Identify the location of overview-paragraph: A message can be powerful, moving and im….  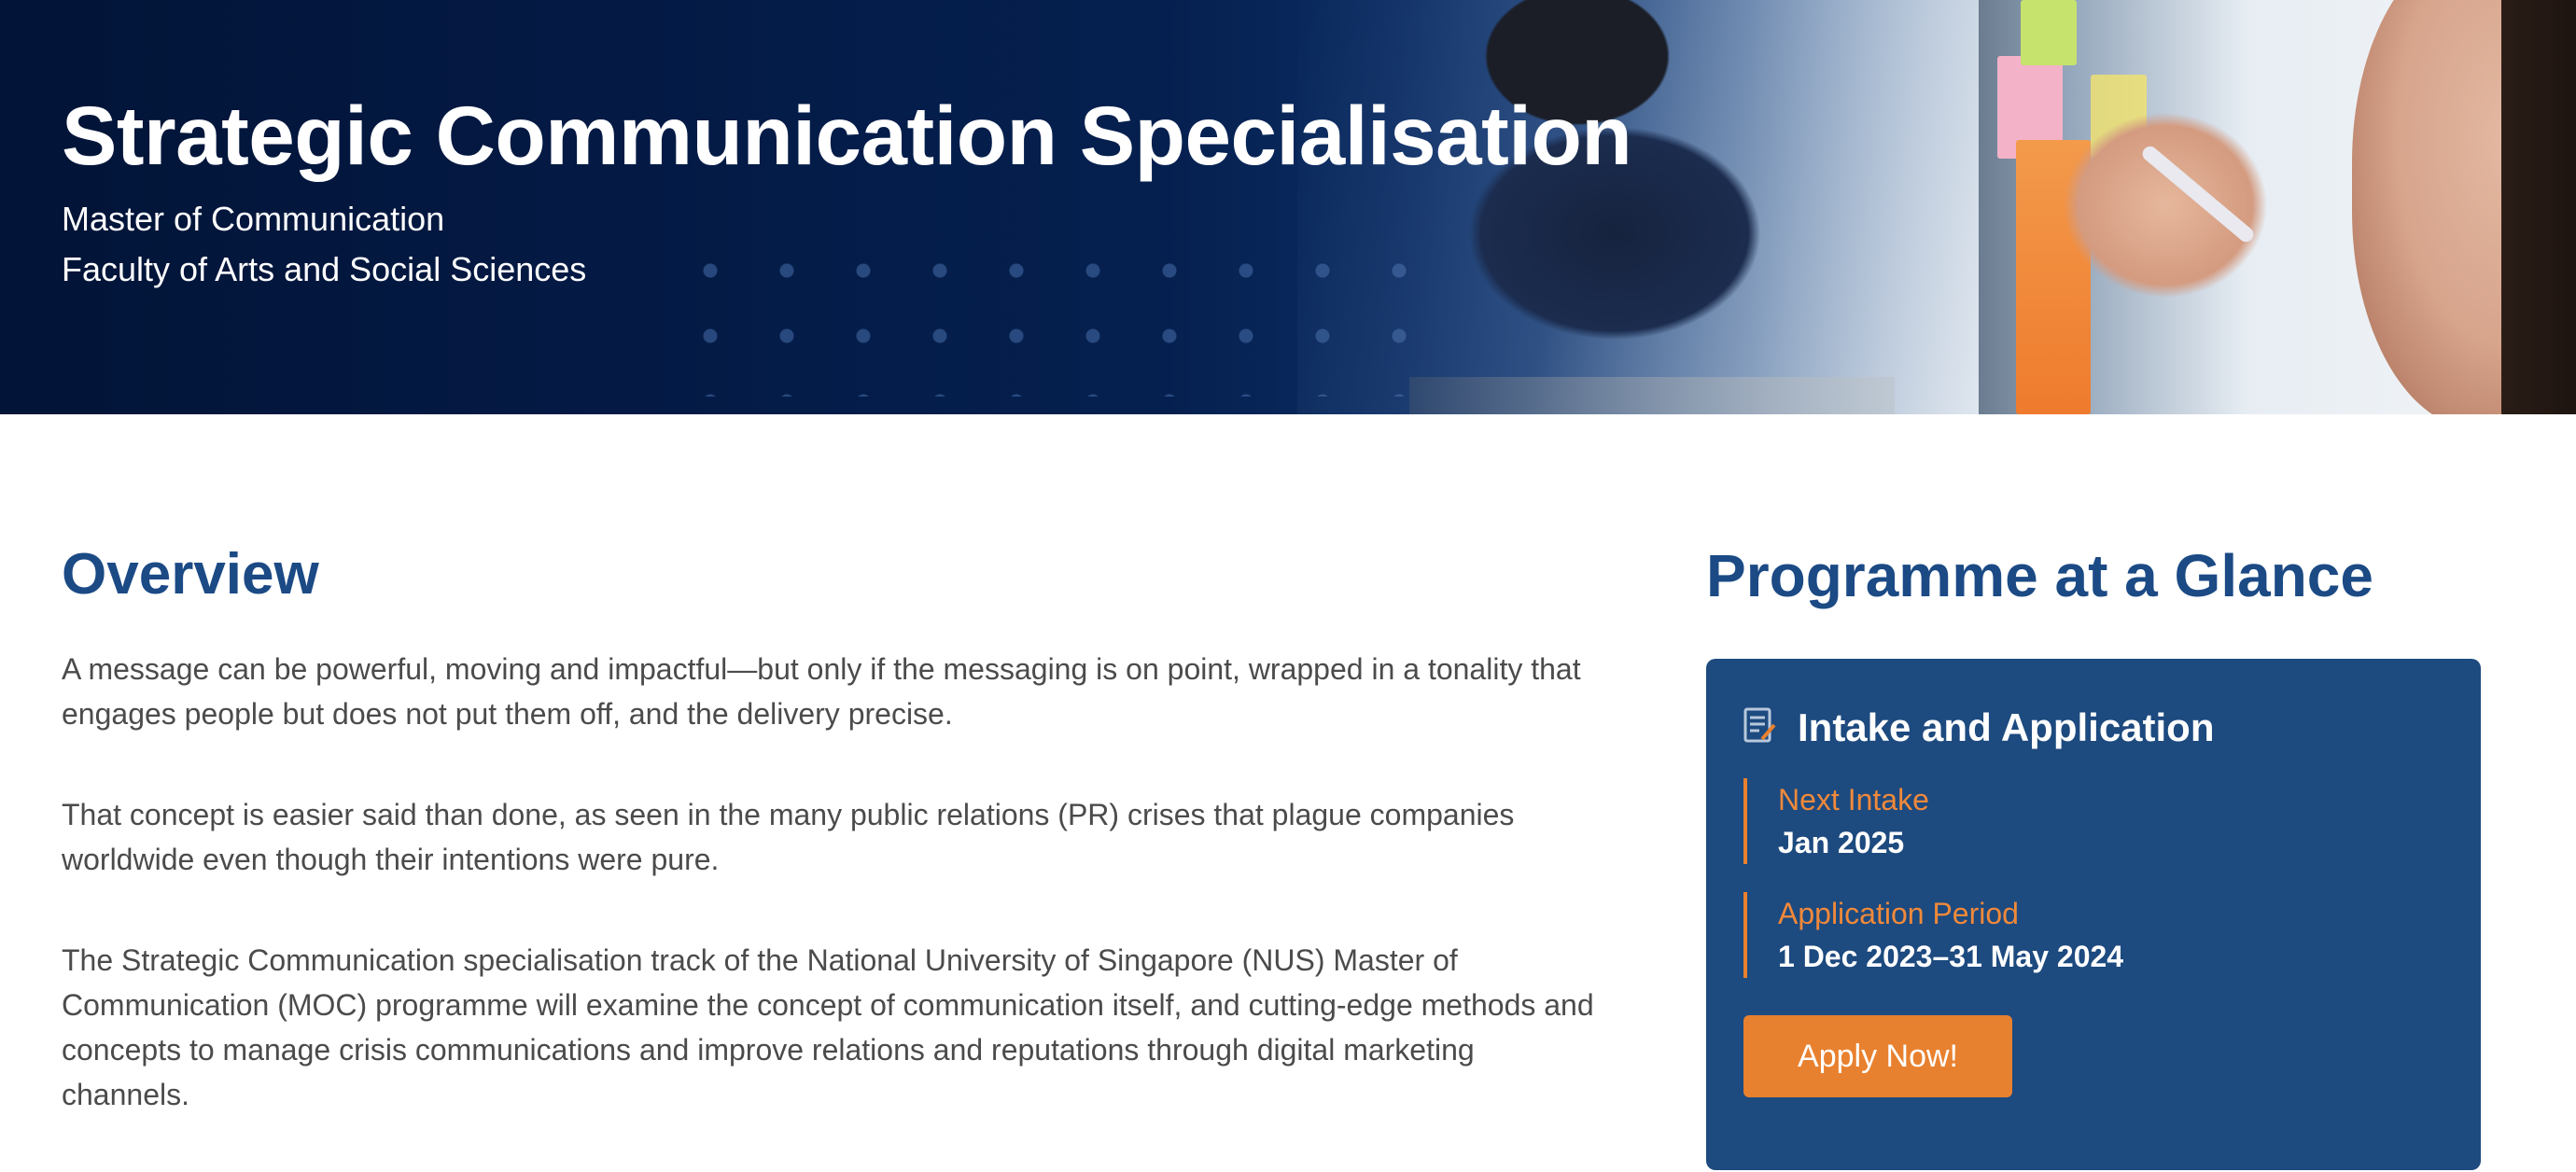
(821, 691).